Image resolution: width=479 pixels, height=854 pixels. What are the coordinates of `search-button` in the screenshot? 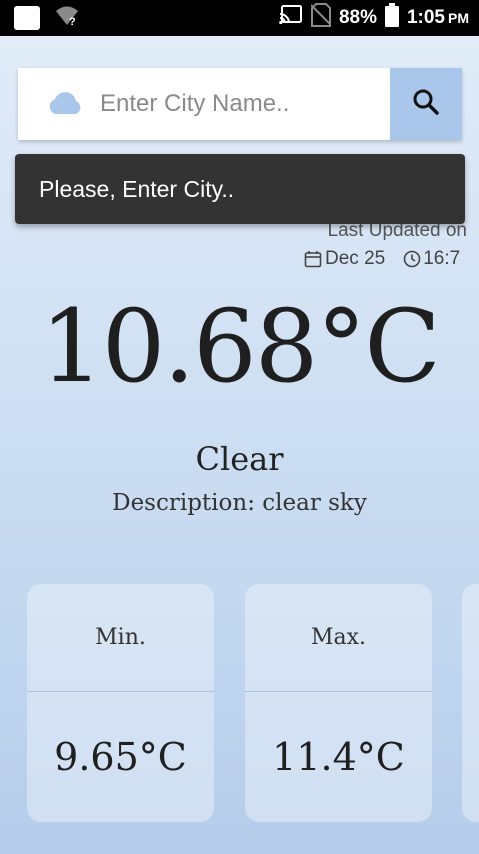 It's located at (426, 104).